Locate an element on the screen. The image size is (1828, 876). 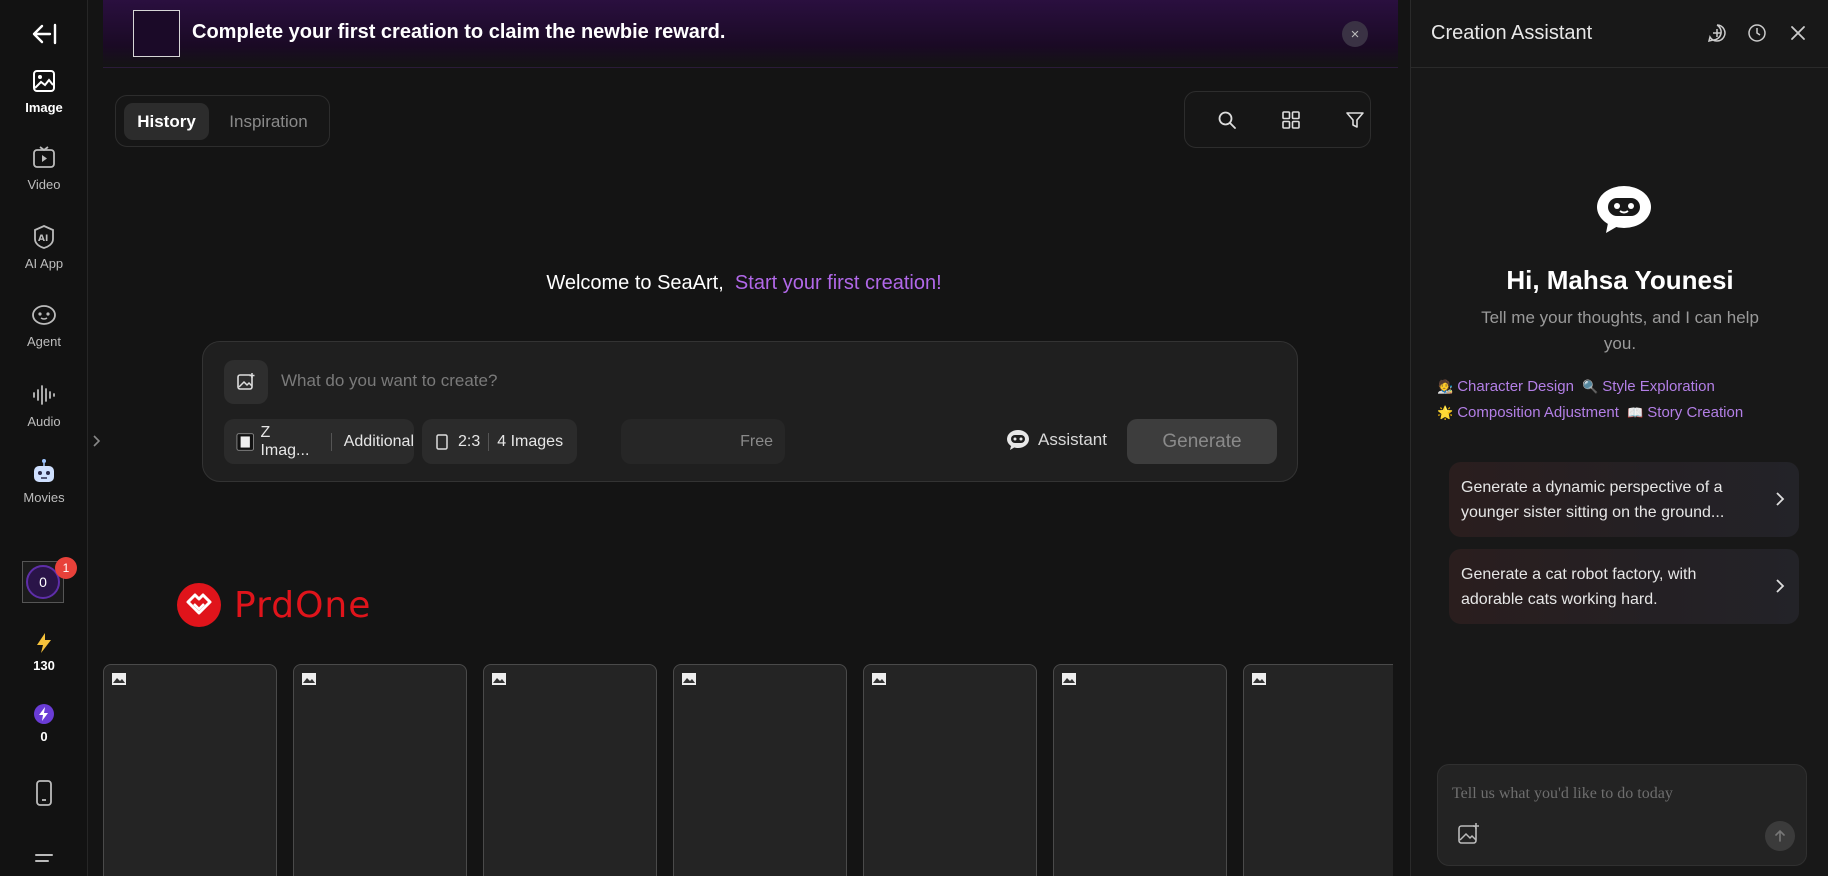
search-button is located at coordinates (1227, 120).